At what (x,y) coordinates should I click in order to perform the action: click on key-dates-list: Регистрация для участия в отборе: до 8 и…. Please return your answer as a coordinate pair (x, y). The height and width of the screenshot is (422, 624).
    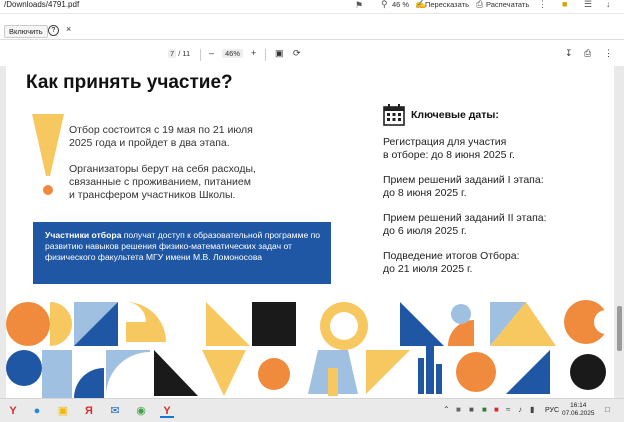
    Looking at the image, I should click on (498, 212).